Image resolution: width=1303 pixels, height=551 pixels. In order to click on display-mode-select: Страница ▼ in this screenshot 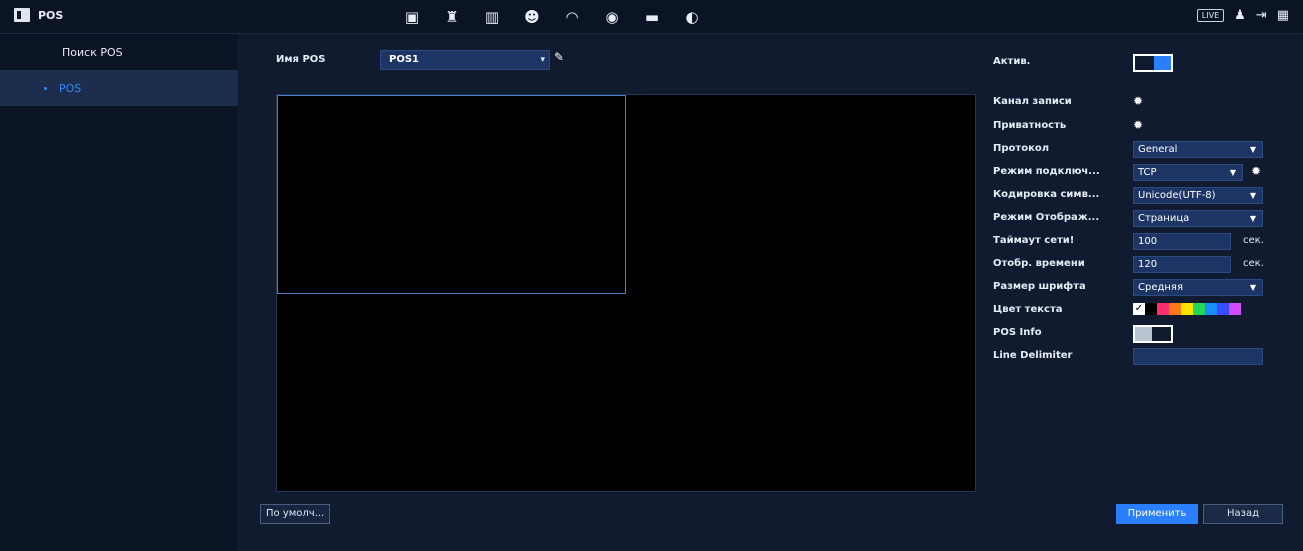, I will do `click(1198, 218)`.